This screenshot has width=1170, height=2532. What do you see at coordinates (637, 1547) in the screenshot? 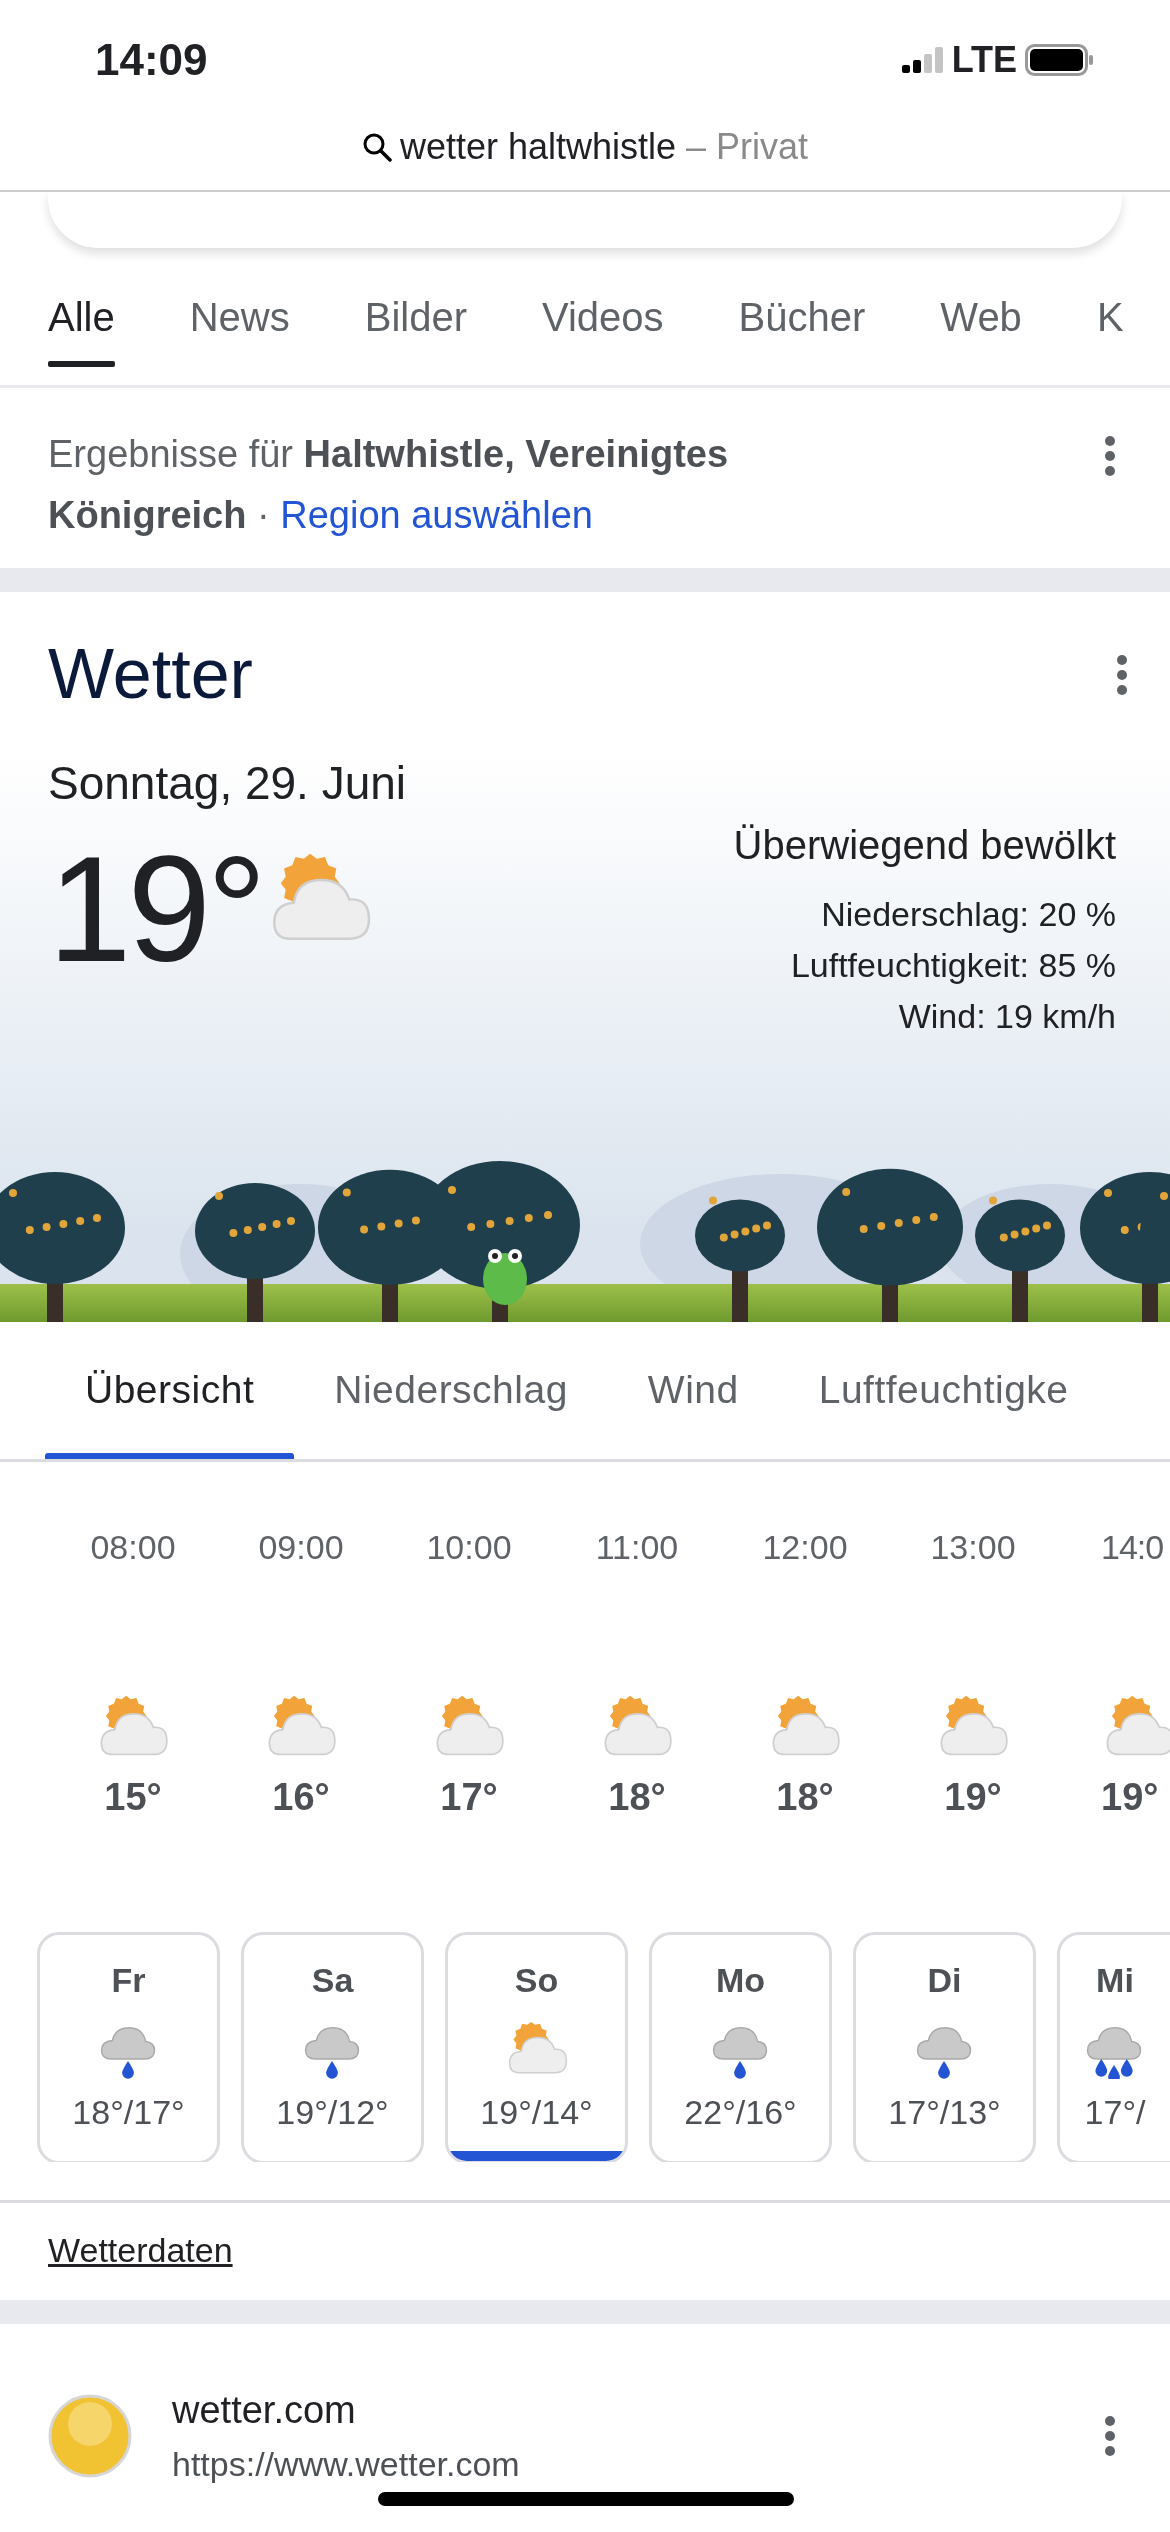
I see `hour-label: 11:00` at bounding box center [637, 1547].